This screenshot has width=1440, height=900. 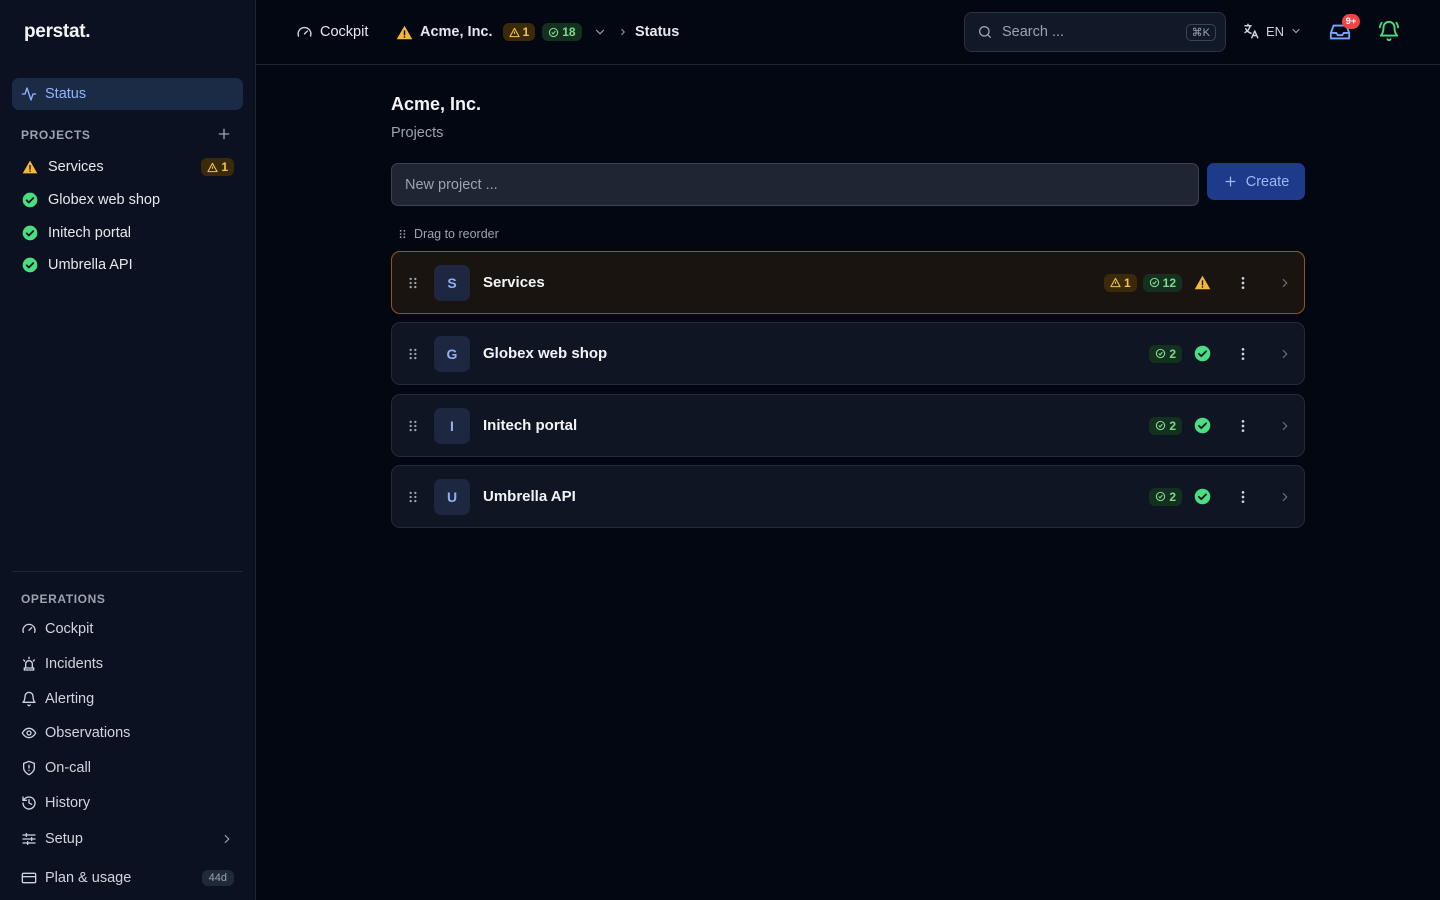 What do you see at coordinates (1351, 21) in the screenshot?
I see `inbox-count-badge: 9+` at bounding box center [1351, 21].